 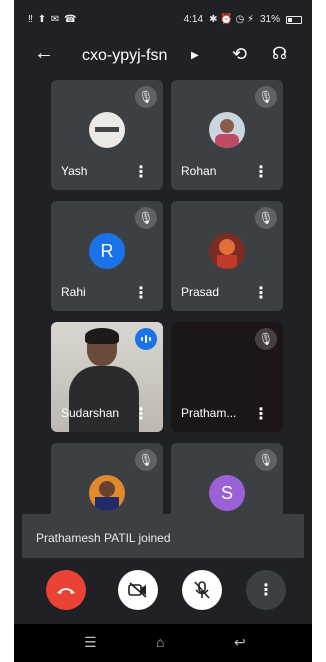 I want to click on switch-camera-icon: ⟲, so click(x=239, y=54).